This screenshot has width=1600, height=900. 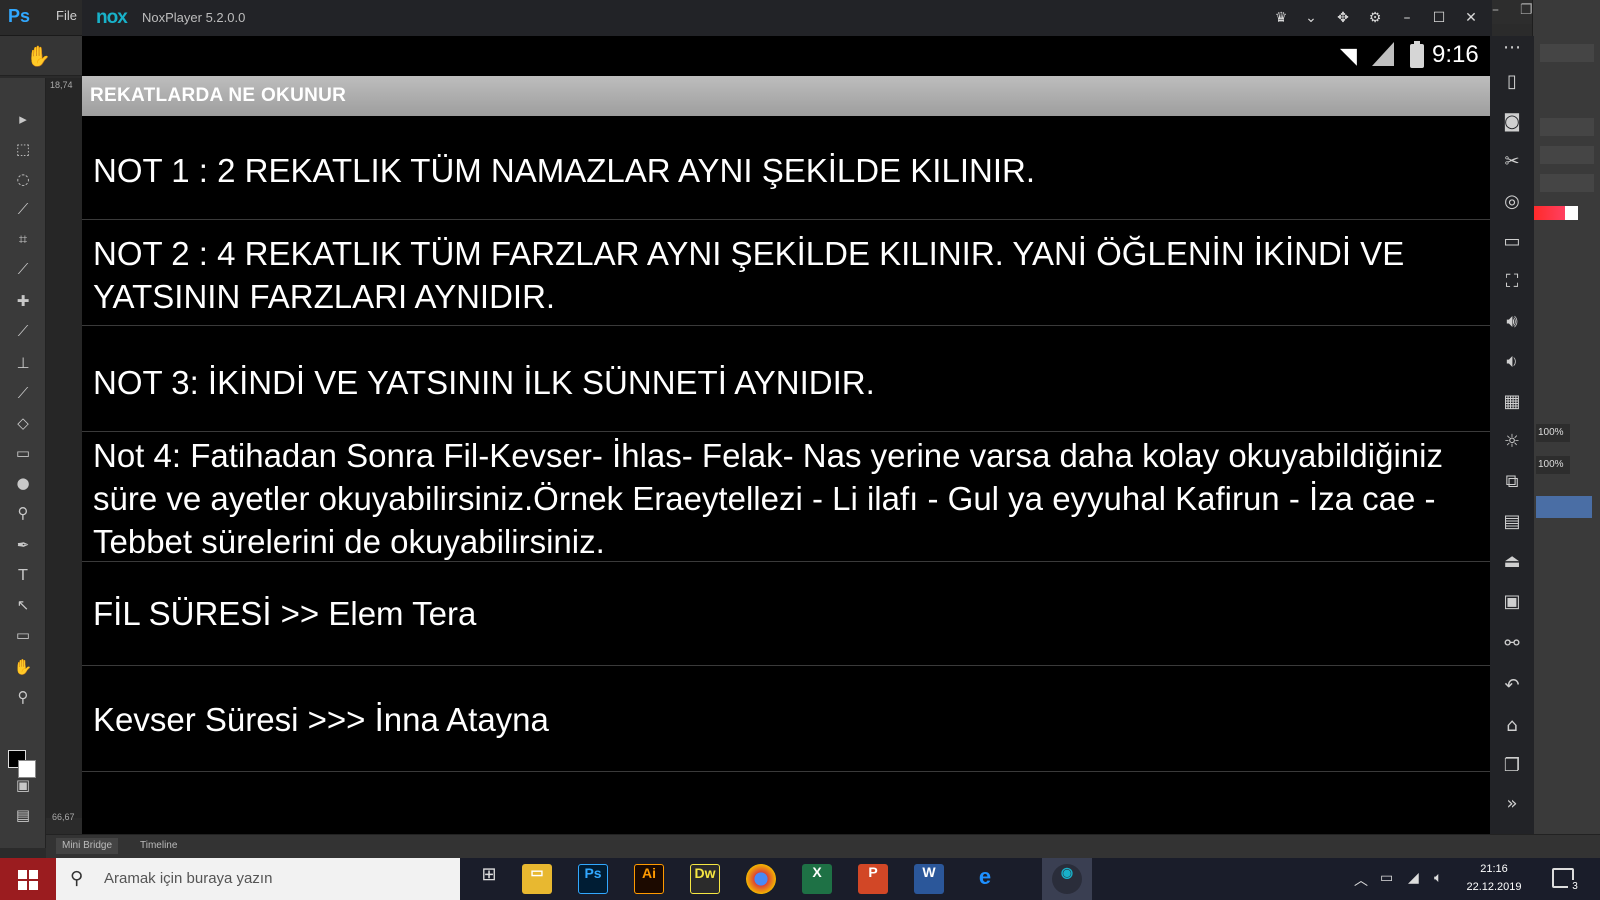 I want to click on apk-install-icon: ▦, so click(x=1512, y=402).